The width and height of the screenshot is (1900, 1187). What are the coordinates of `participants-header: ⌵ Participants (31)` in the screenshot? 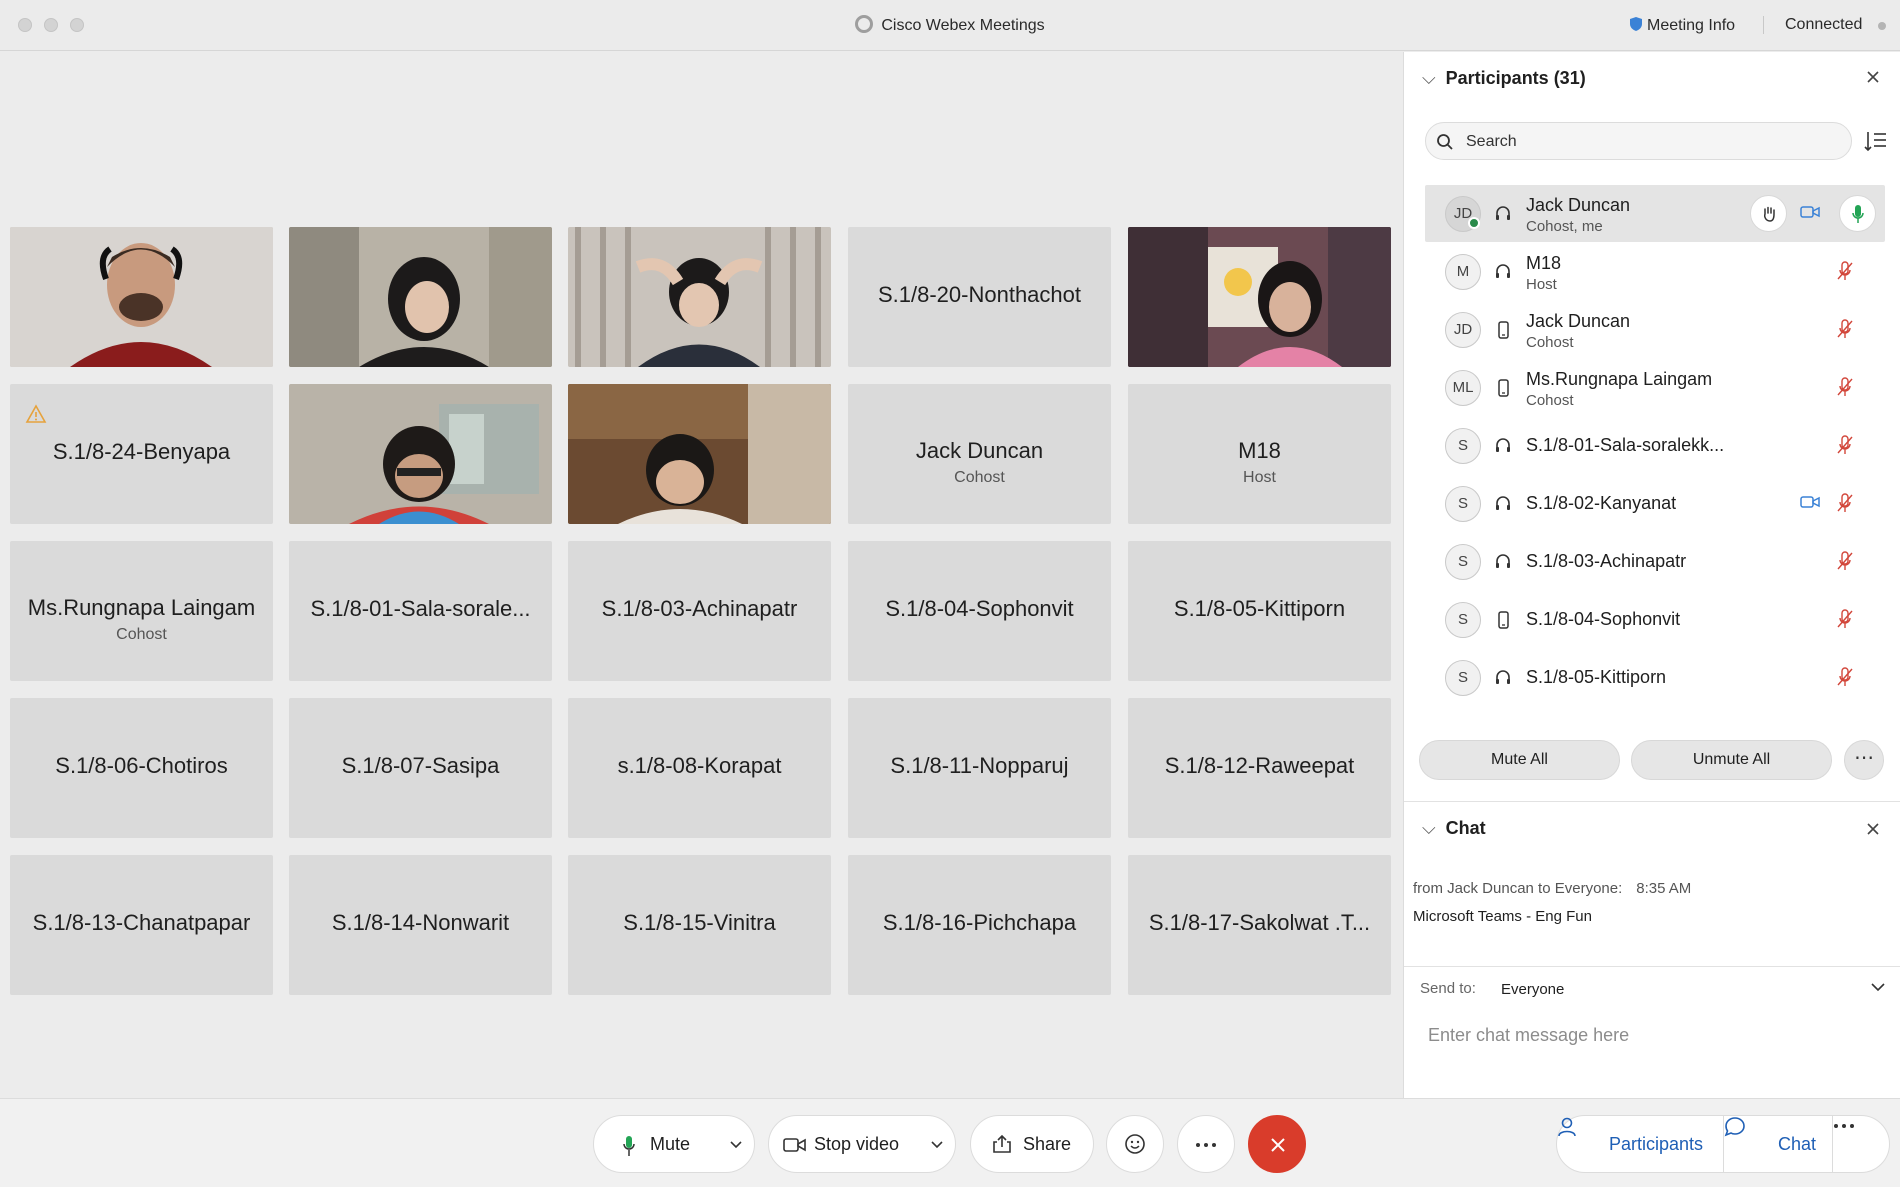 It's located at (1504, 78).